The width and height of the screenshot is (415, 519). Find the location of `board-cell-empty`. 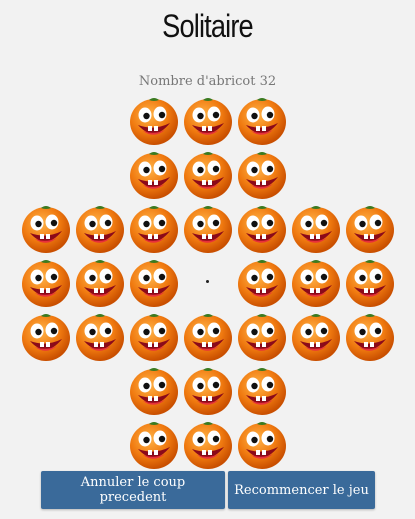

board-cell-empty is located at coordinates (208, 282).